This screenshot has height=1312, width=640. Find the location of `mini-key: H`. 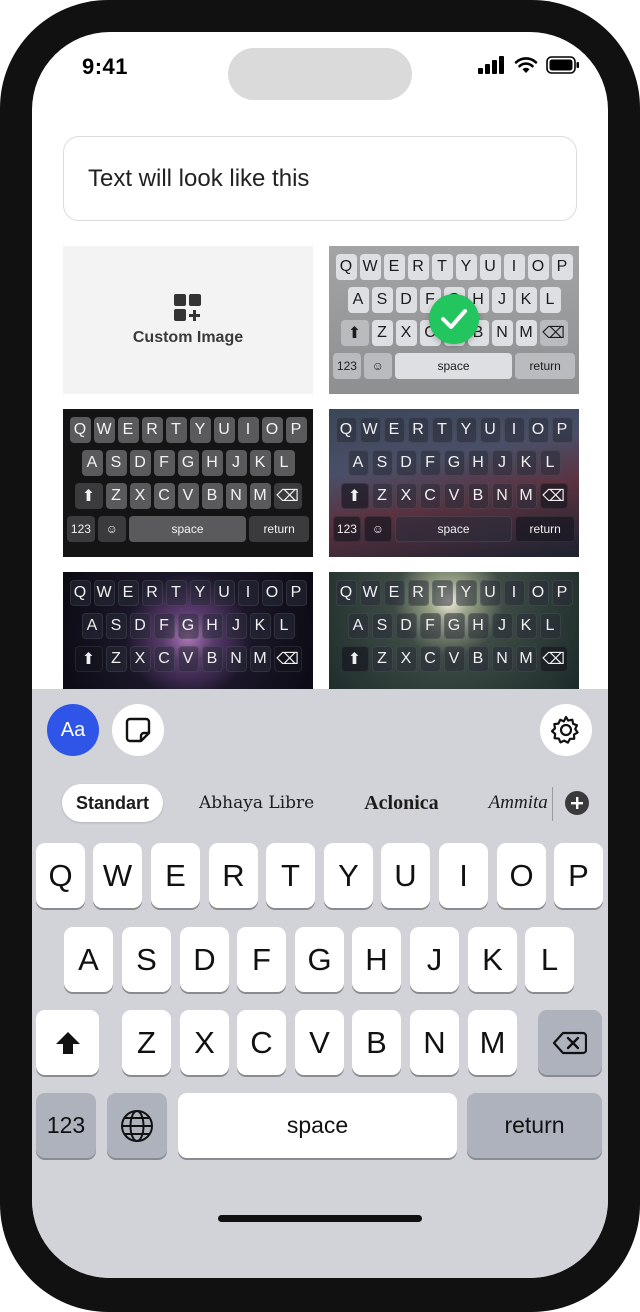

mini-key: H is located at coordinates (478, 626).